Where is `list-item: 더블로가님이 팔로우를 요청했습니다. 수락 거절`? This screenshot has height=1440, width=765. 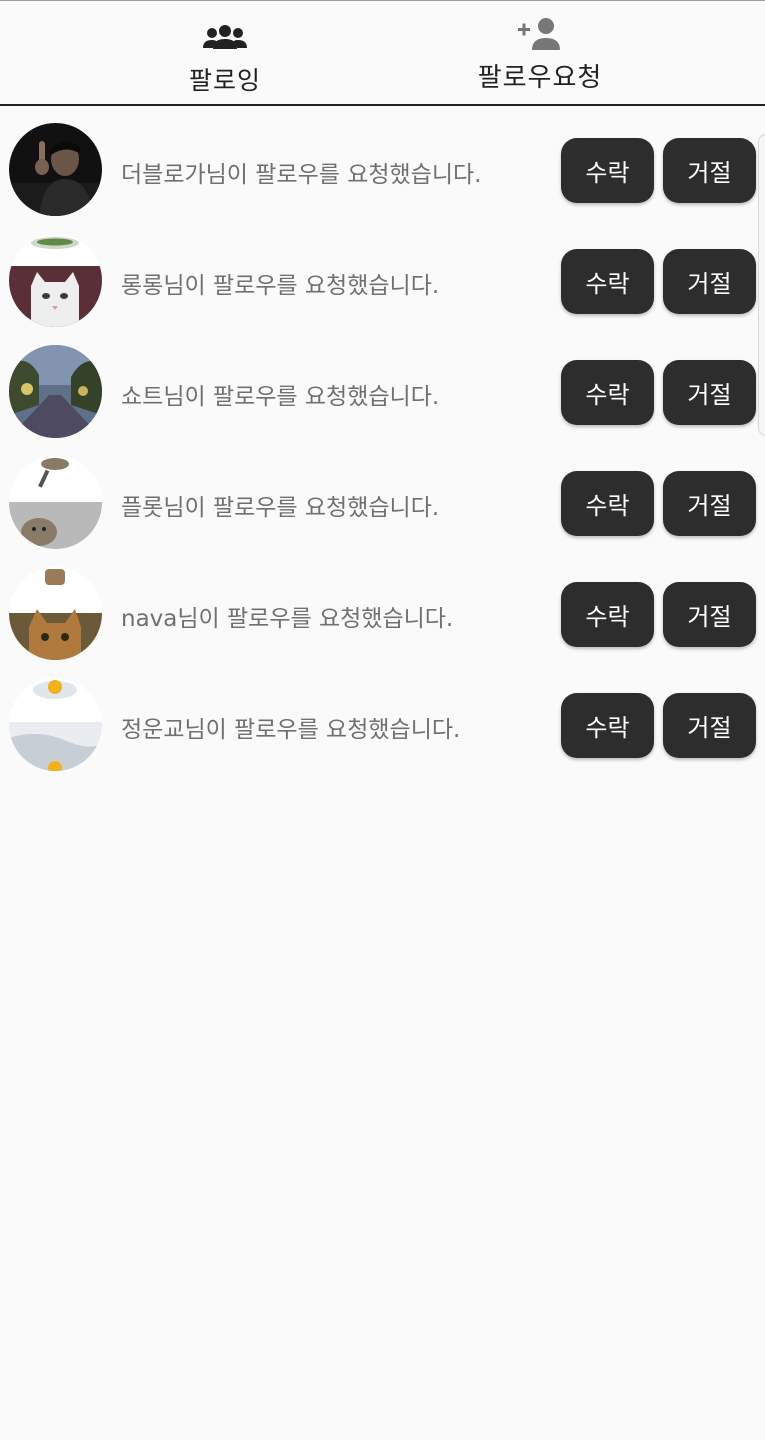 list-item: 더블로가님이 팔로우를 요청했습니다. 수락 거절 is located at coordinates (382, 169).